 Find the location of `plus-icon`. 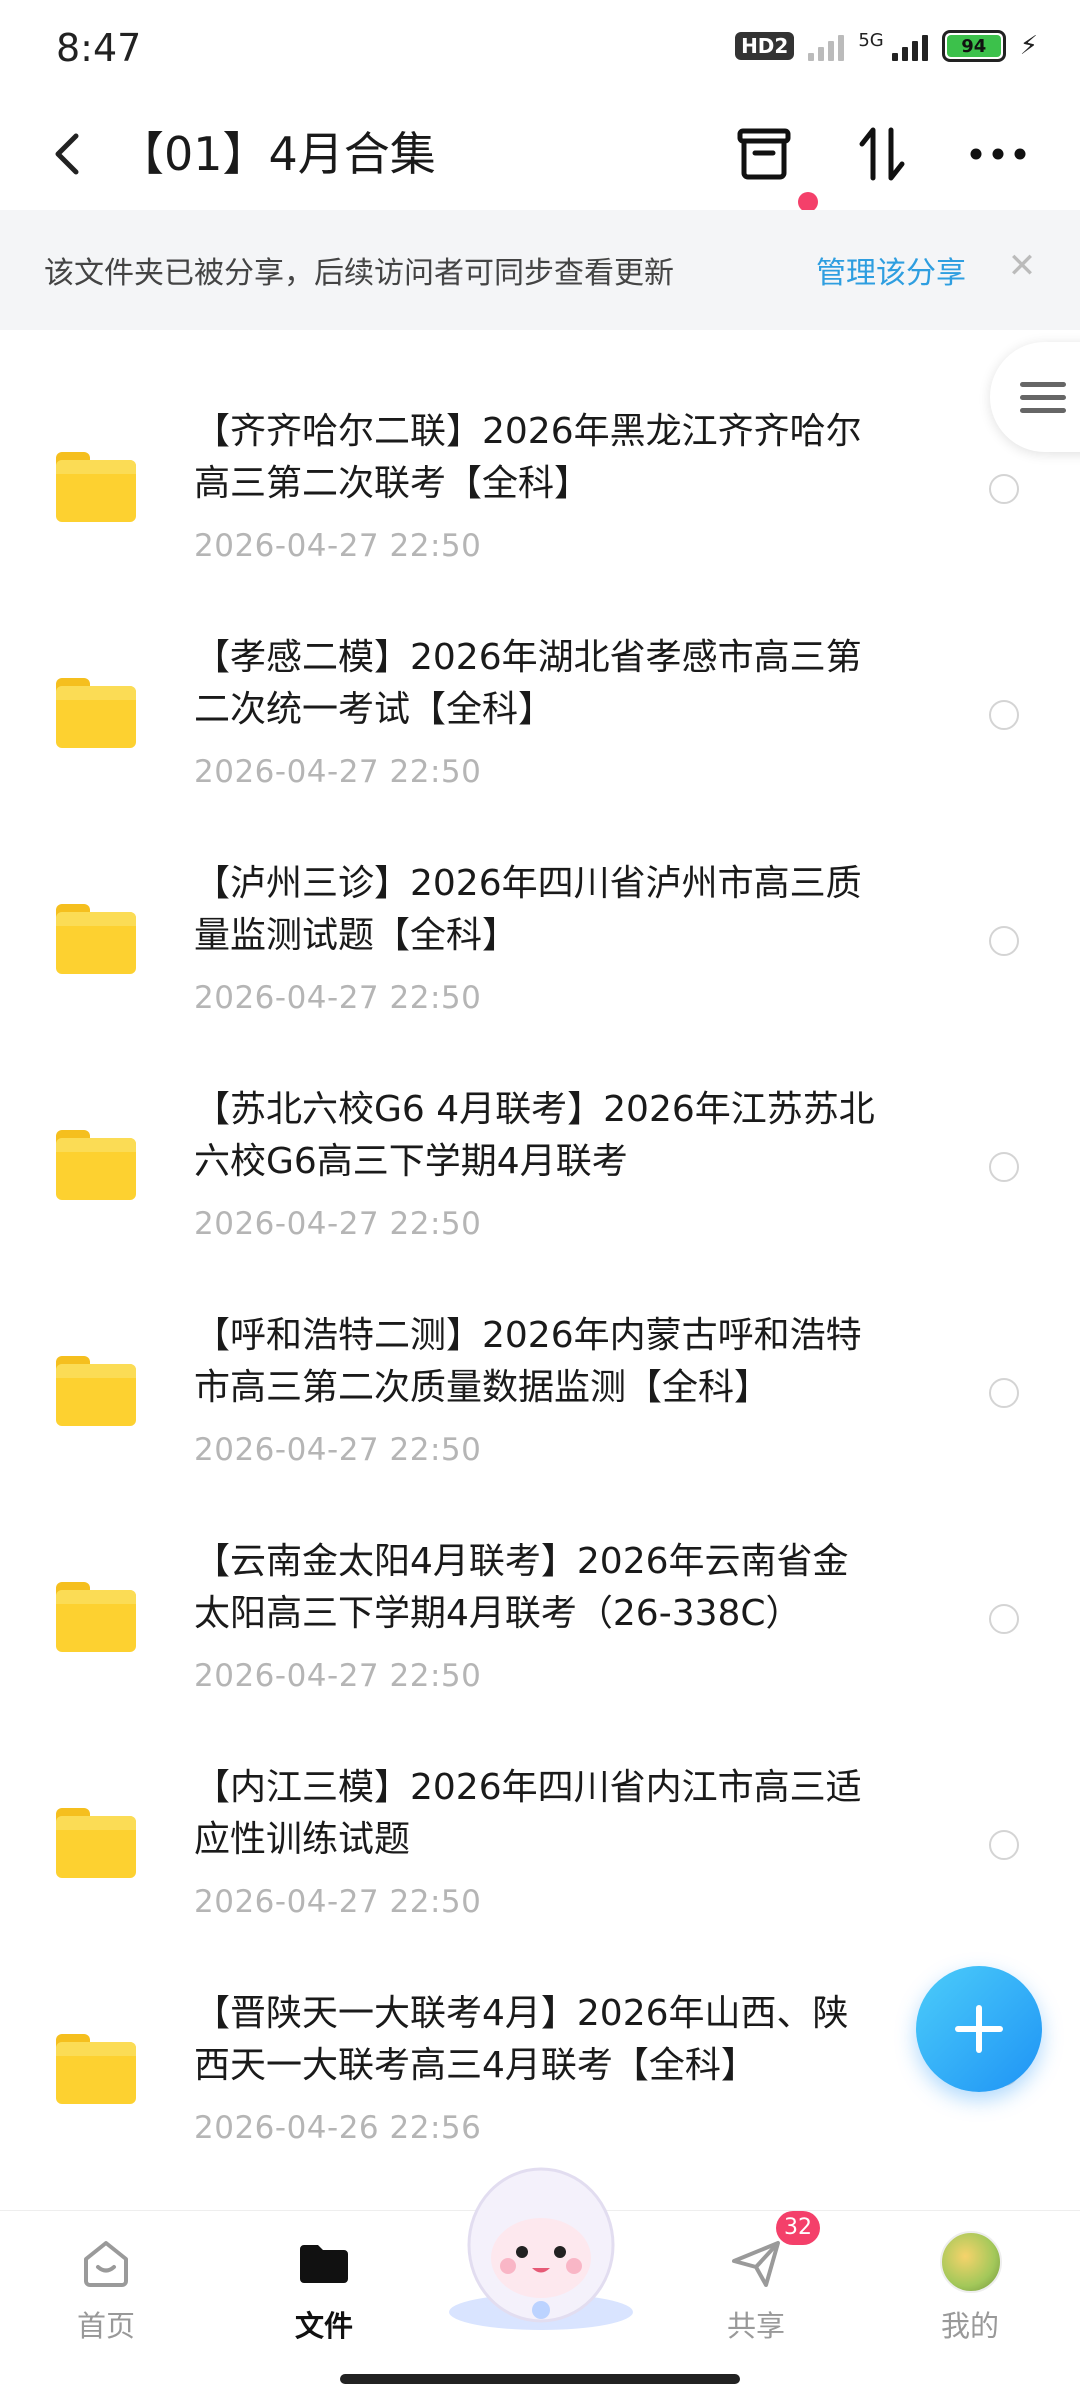

plus-icon is located at coordinates (979, 2029).